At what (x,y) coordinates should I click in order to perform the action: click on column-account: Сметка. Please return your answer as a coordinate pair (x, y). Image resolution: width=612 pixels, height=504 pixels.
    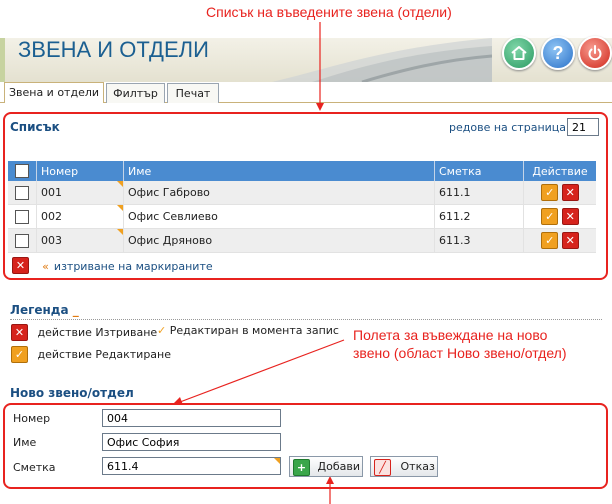
    Looking at the image, I should click on (479, 171).